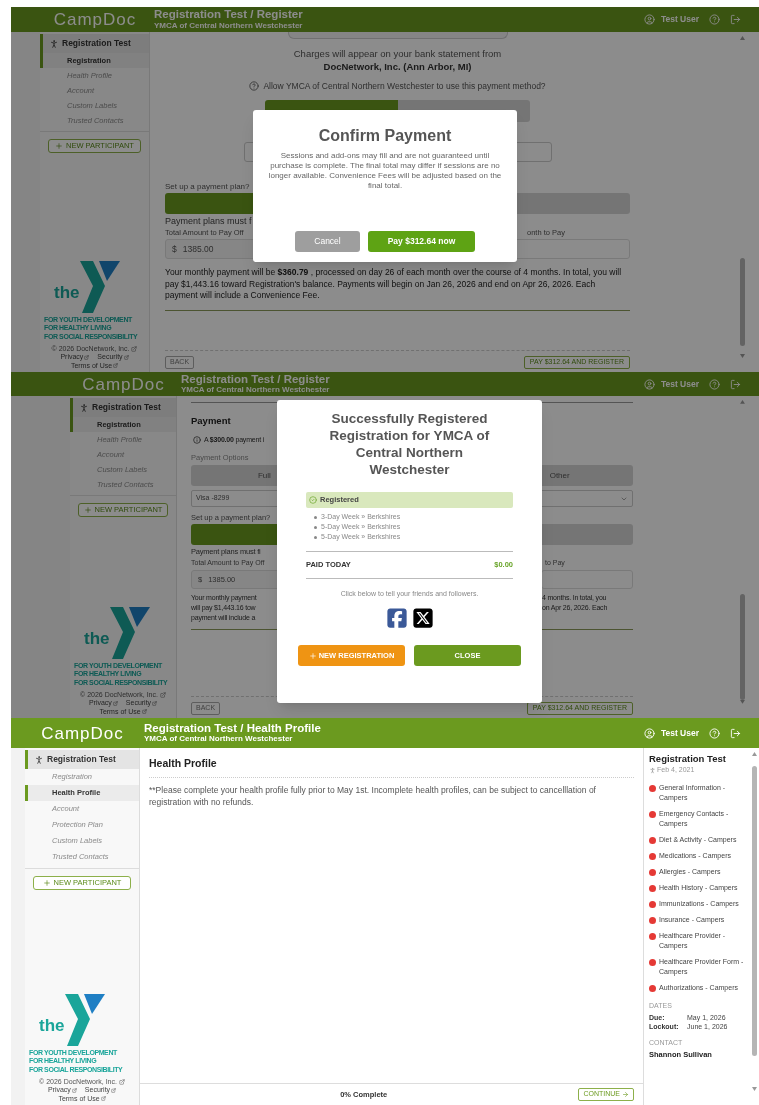 The image size is (759, 1105). Describe the element at coordinates (183, 763) in the screenshot. I see `section-title: Health Profile` at that location.